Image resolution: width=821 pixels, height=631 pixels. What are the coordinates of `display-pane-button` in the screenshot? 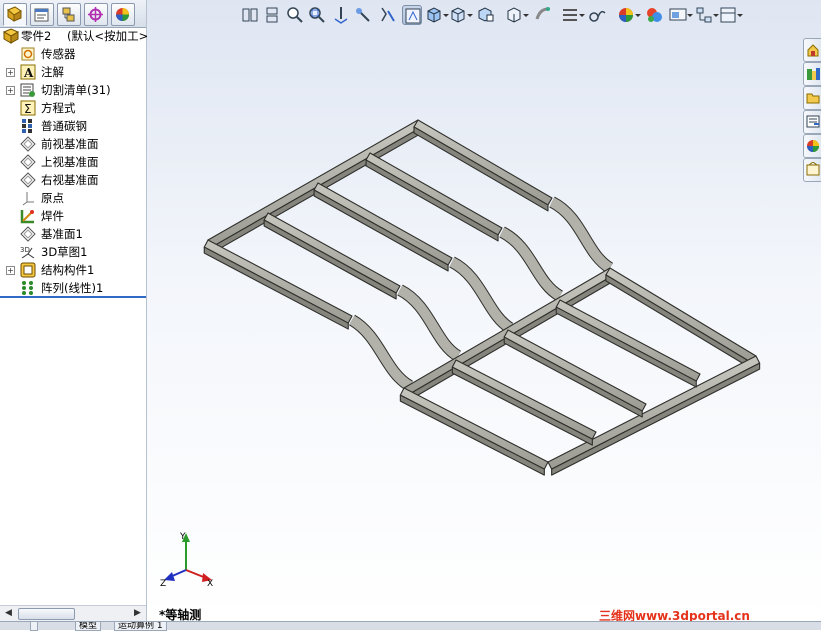 It's located at (730, 15).